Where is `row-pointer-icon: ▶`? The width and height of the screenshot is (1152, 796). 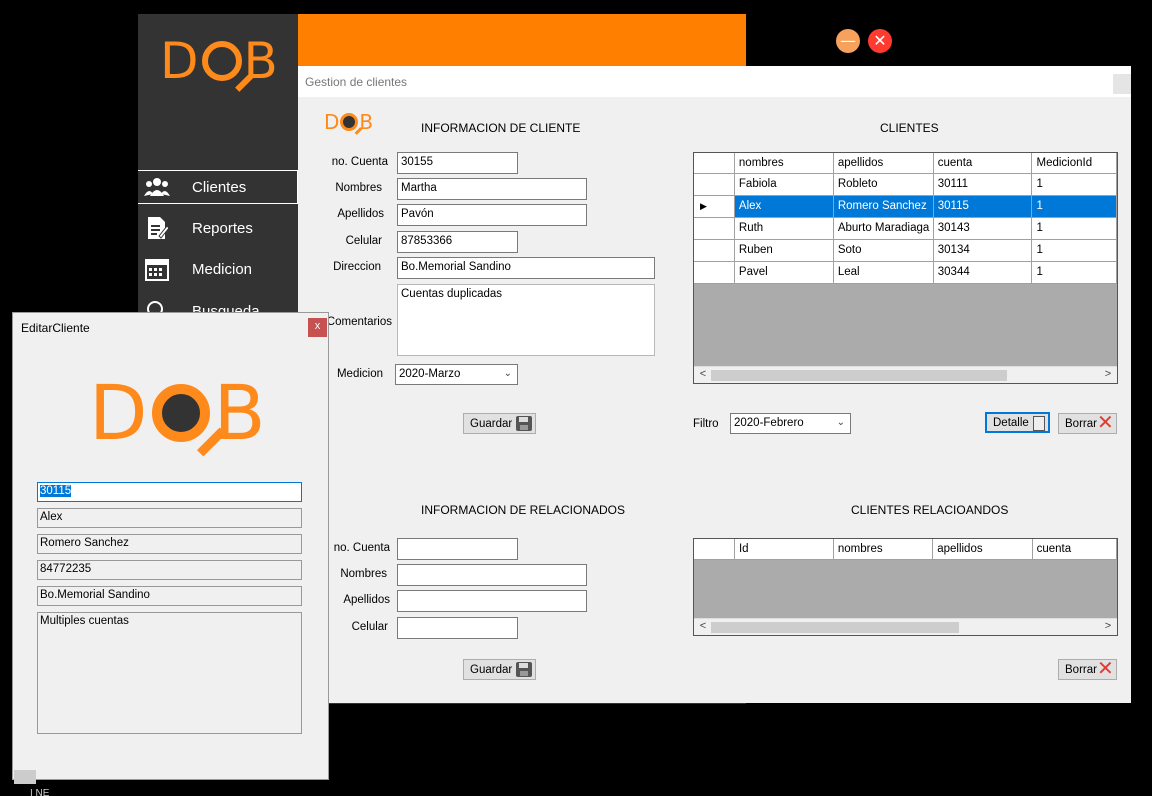 row-pointer-icon: ▶ is located at coordinates (703, 206).